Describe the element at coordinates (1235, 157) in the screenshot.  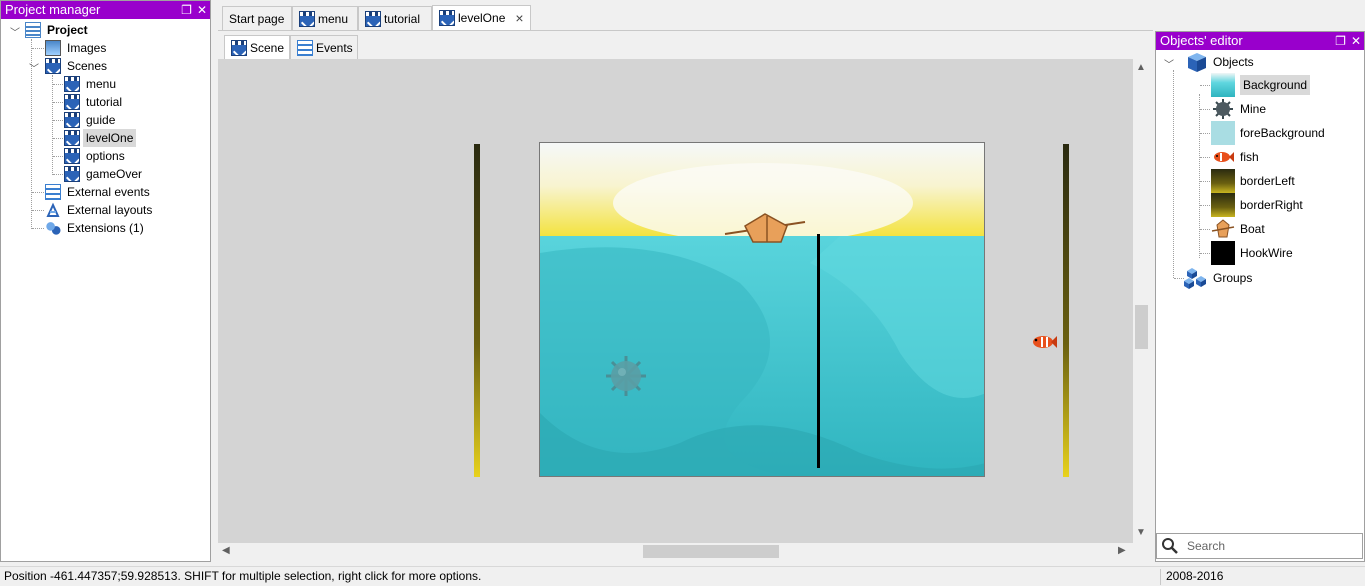
I see `object-item-fish: fish` at that location.